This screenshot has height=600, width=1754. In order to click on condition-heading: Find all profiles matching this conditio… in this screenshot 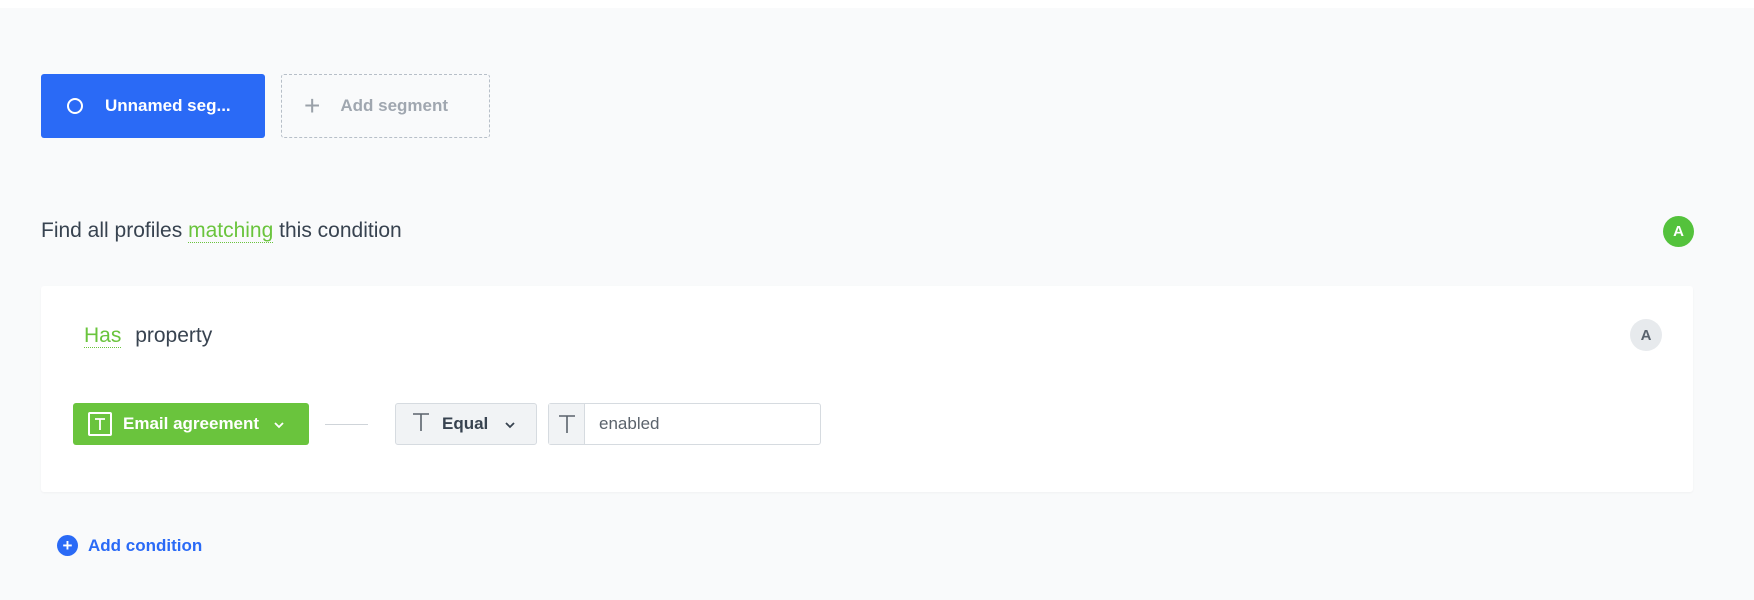, I will do `click(221, 231)`.